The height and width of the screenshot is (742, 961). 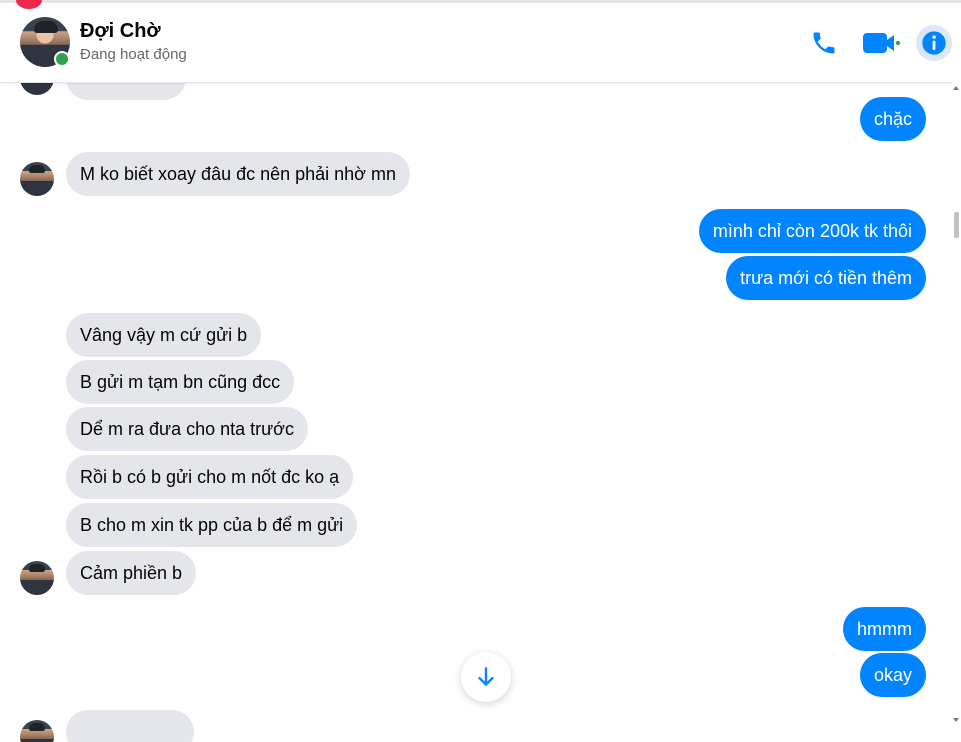 What do you see at coordinates (120, 31) in the screenshot?
I see `contact-name: Đợi Chờ` at bounding box center [120, 31].